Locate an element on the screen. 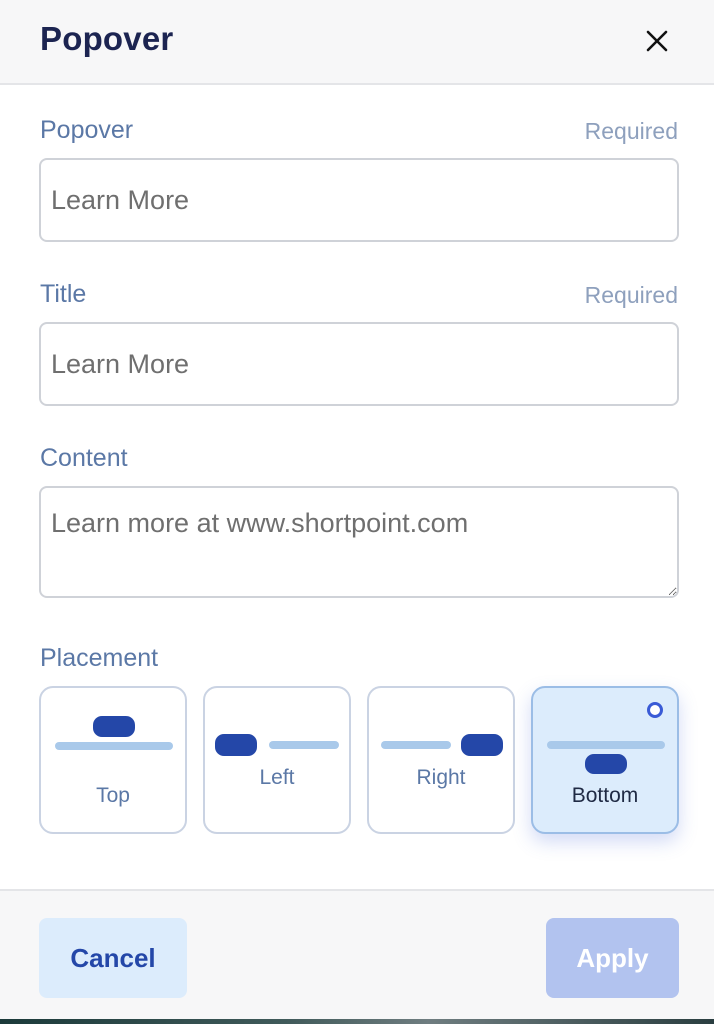  title-input is located at coordinates (359, 364).